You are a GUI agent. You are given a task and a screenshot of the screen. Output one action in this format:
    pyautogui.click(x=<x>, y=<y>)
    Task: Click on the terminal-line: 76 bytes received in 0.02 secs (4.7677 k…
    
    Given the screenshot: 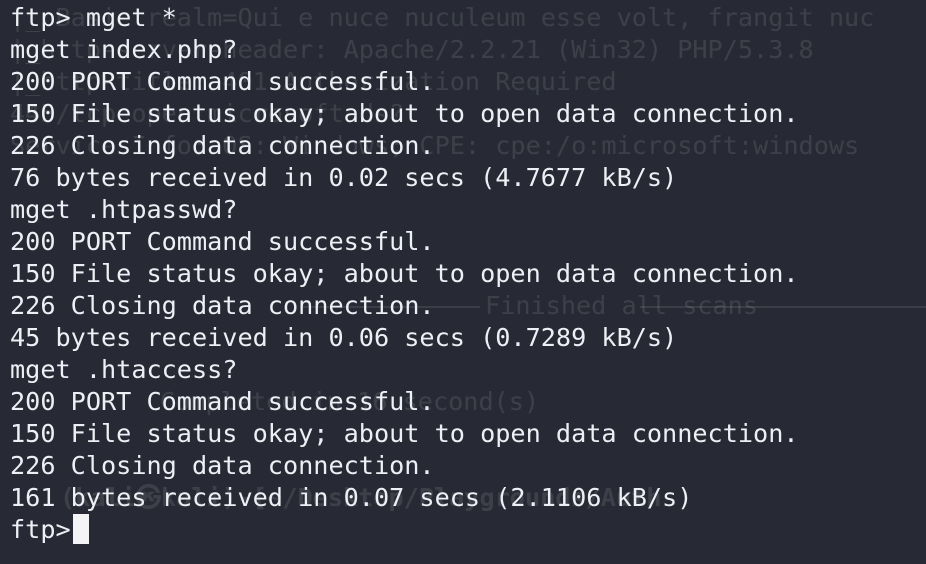 What is the action you would take?
    pyautogui.click(x=344, y=177)
    